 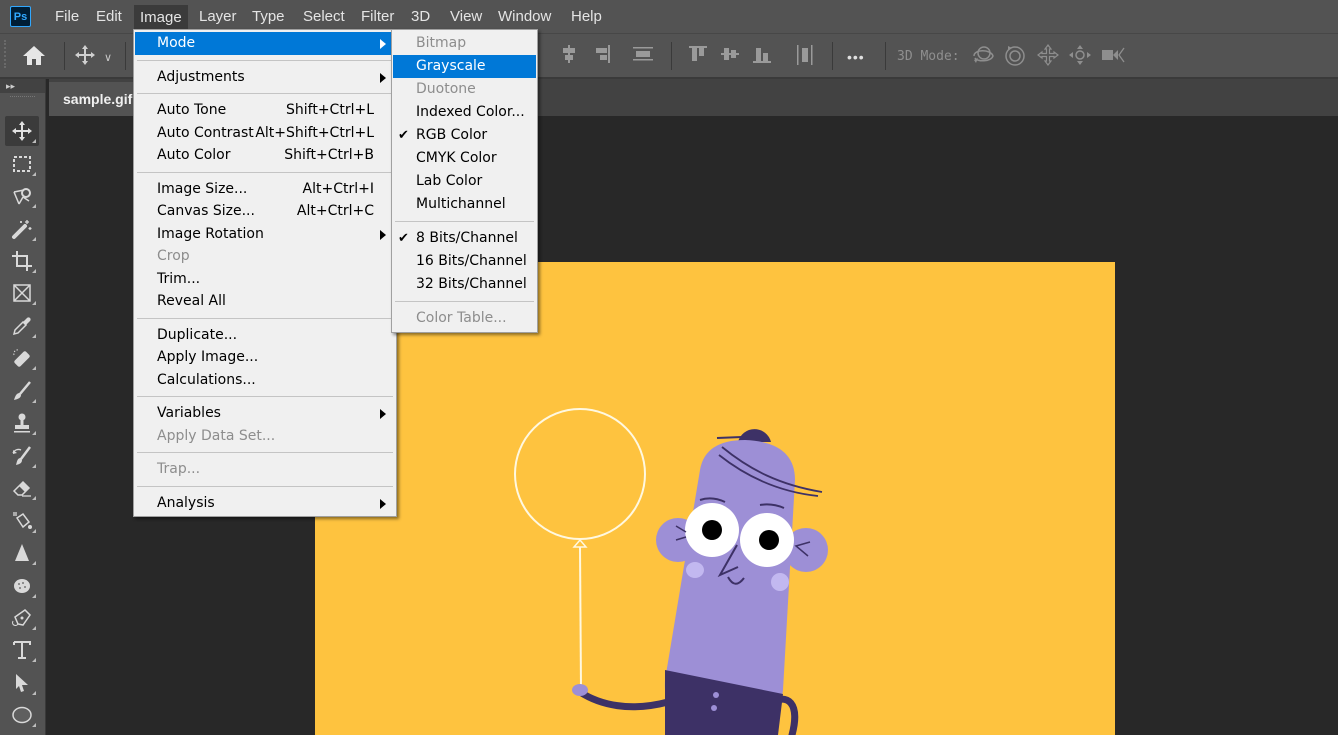 I want to click on align-bottom-icon, so click(x=762, y=57).